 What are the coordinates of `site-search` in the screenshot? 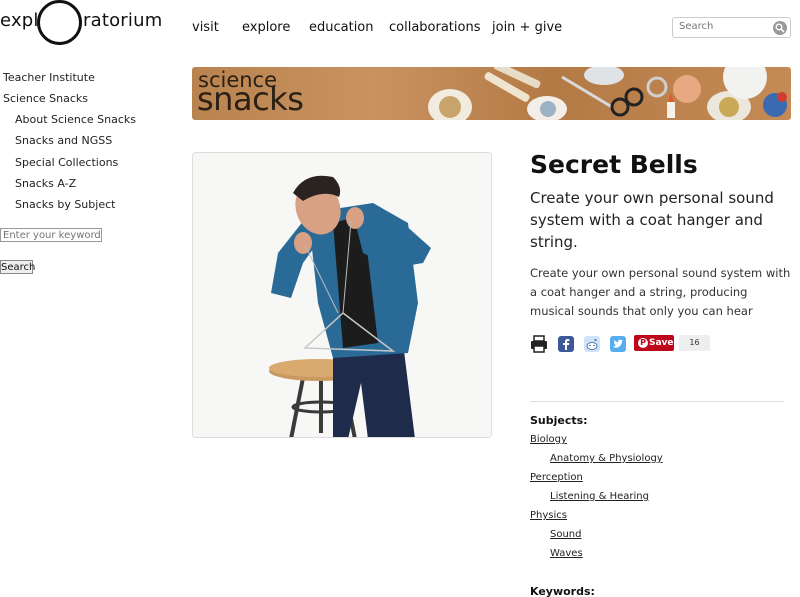 It's located at (731, 27).